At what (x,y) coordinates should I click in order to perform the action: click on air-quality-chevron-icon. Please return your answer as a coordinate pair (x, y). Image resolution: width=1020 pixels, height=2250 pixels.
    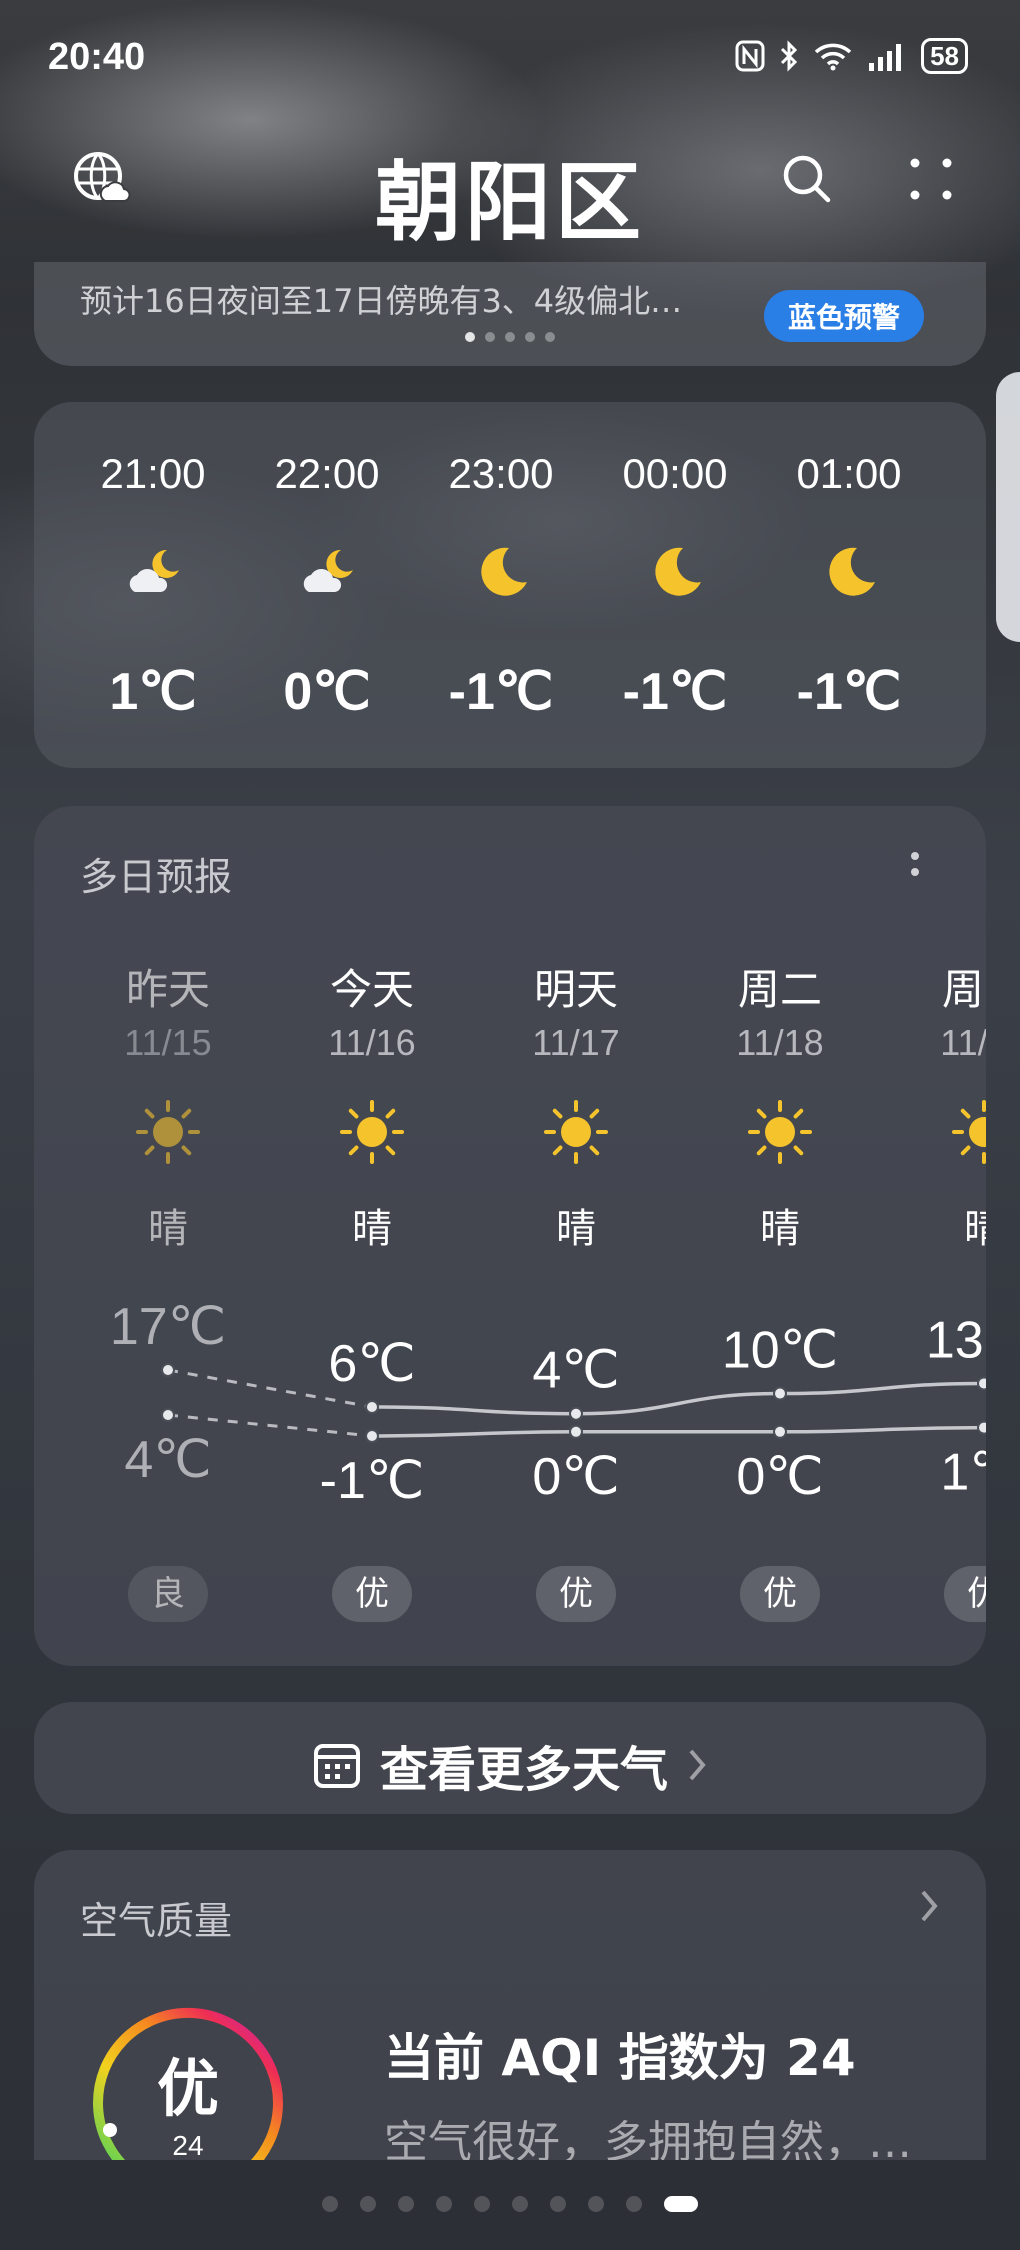
    Looking at the image, I should click on (929, 1911).